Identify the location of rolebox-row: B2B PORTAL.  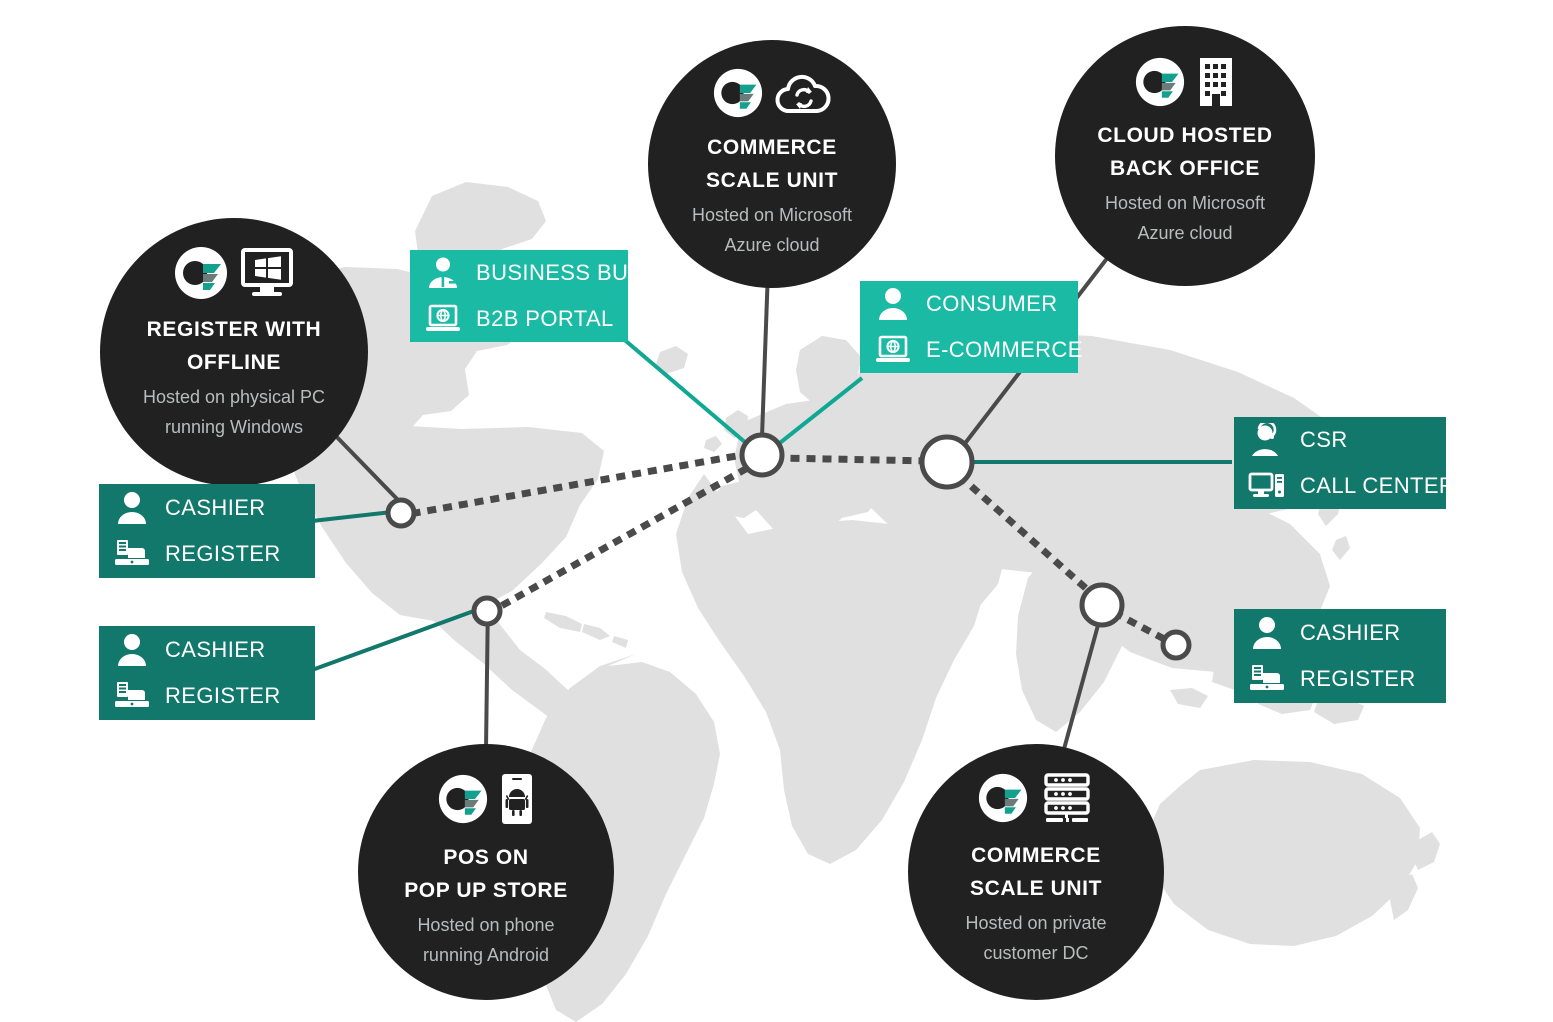
(518, 319).